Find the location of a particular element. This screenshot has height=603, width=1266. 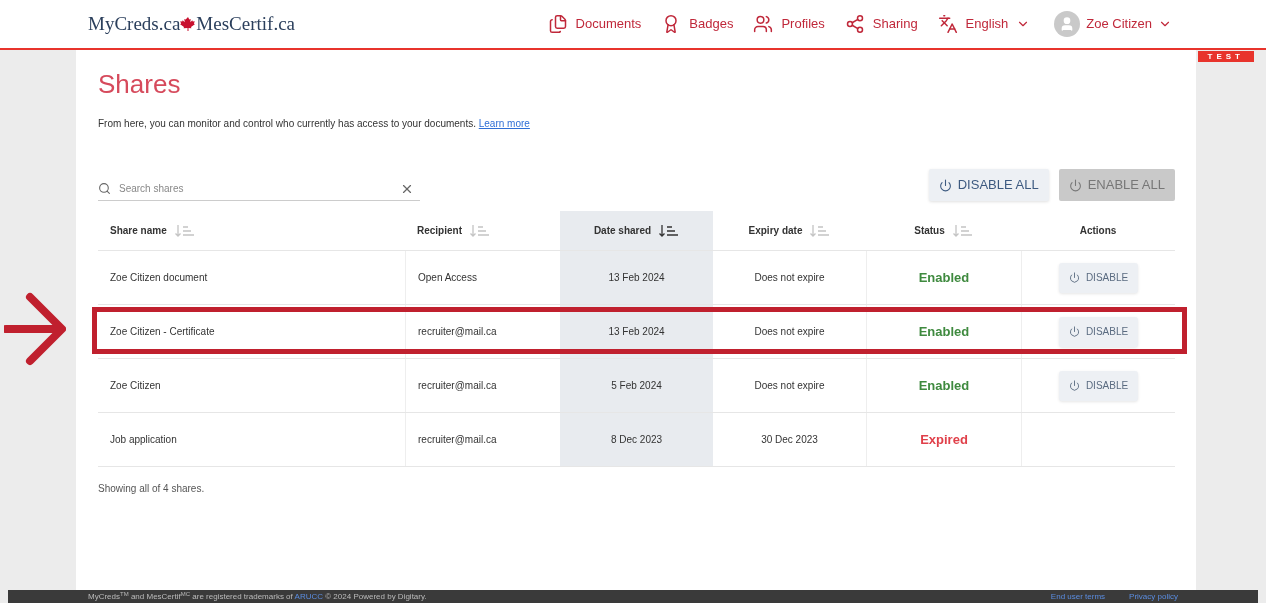

footer-link: End user terms is located at coordinates (1078, 596).